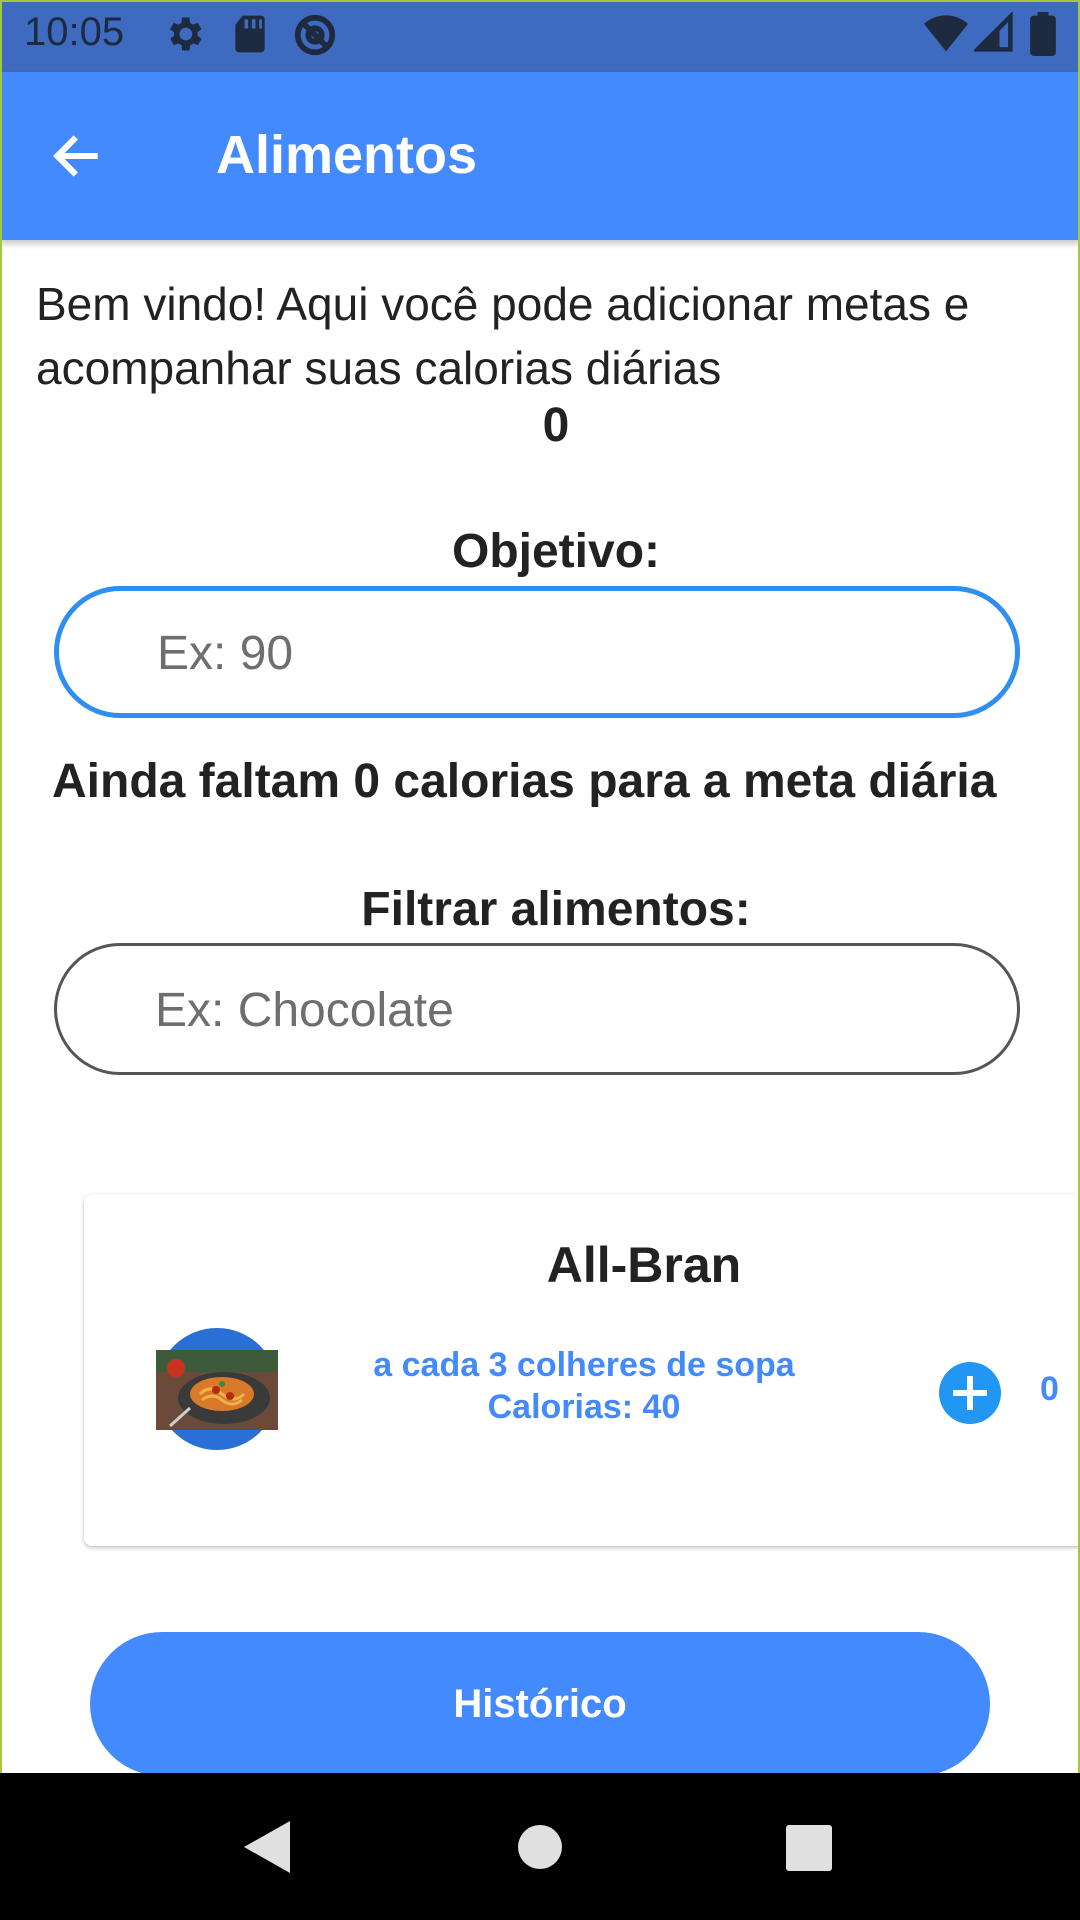 The image size is (1080, 1920). What do you see at coordinates (347, 155) in the screenshot?
I see `page-title: Alimentos` at bounding box center [347, 155].